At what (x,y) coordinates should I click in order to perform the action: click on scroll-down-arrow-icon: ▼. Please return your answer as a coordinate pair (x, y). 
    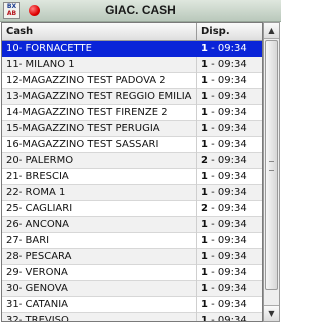
    Looking at the image, I should click on (271, 313).